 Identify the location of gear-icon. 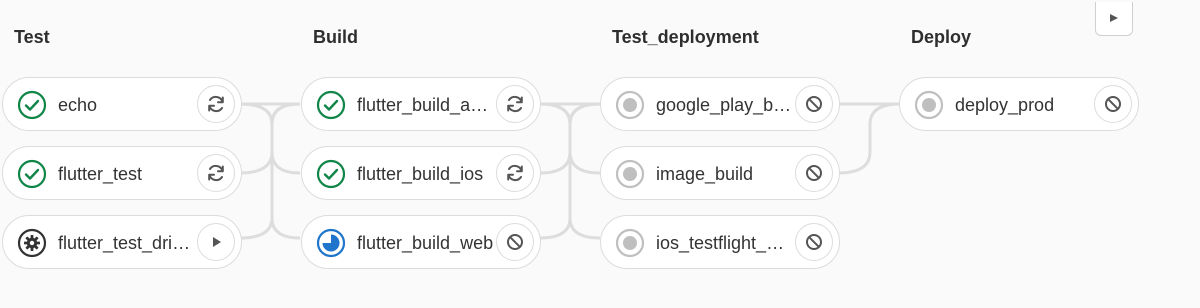
(32, 243).